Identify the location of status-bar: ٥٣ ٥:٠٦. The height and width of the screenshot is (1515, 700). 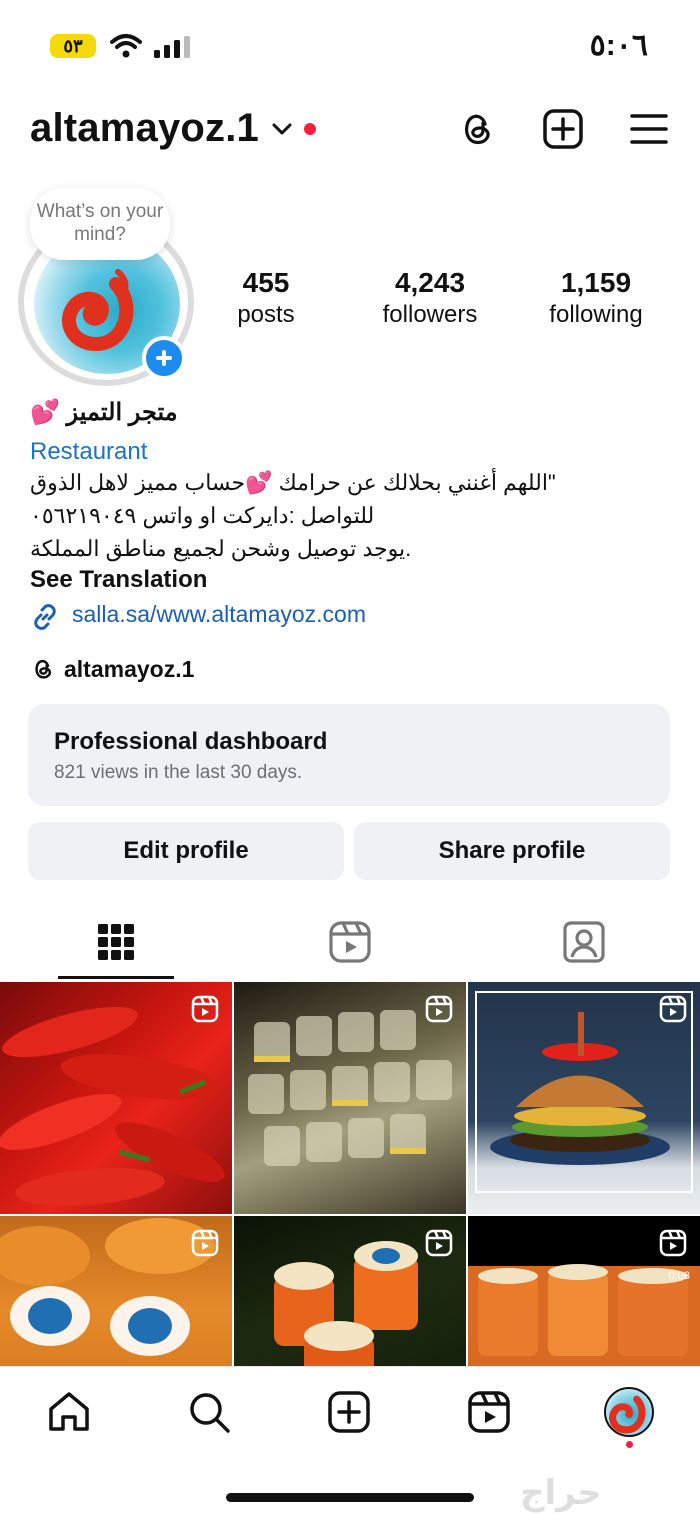
(350, 46).